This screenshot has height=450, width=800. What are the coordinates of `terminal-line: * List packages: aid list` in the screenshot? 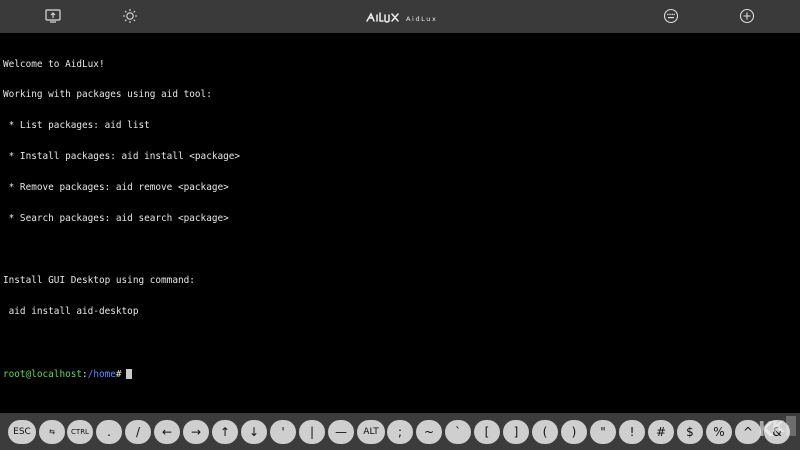 It's located at (76, 126).